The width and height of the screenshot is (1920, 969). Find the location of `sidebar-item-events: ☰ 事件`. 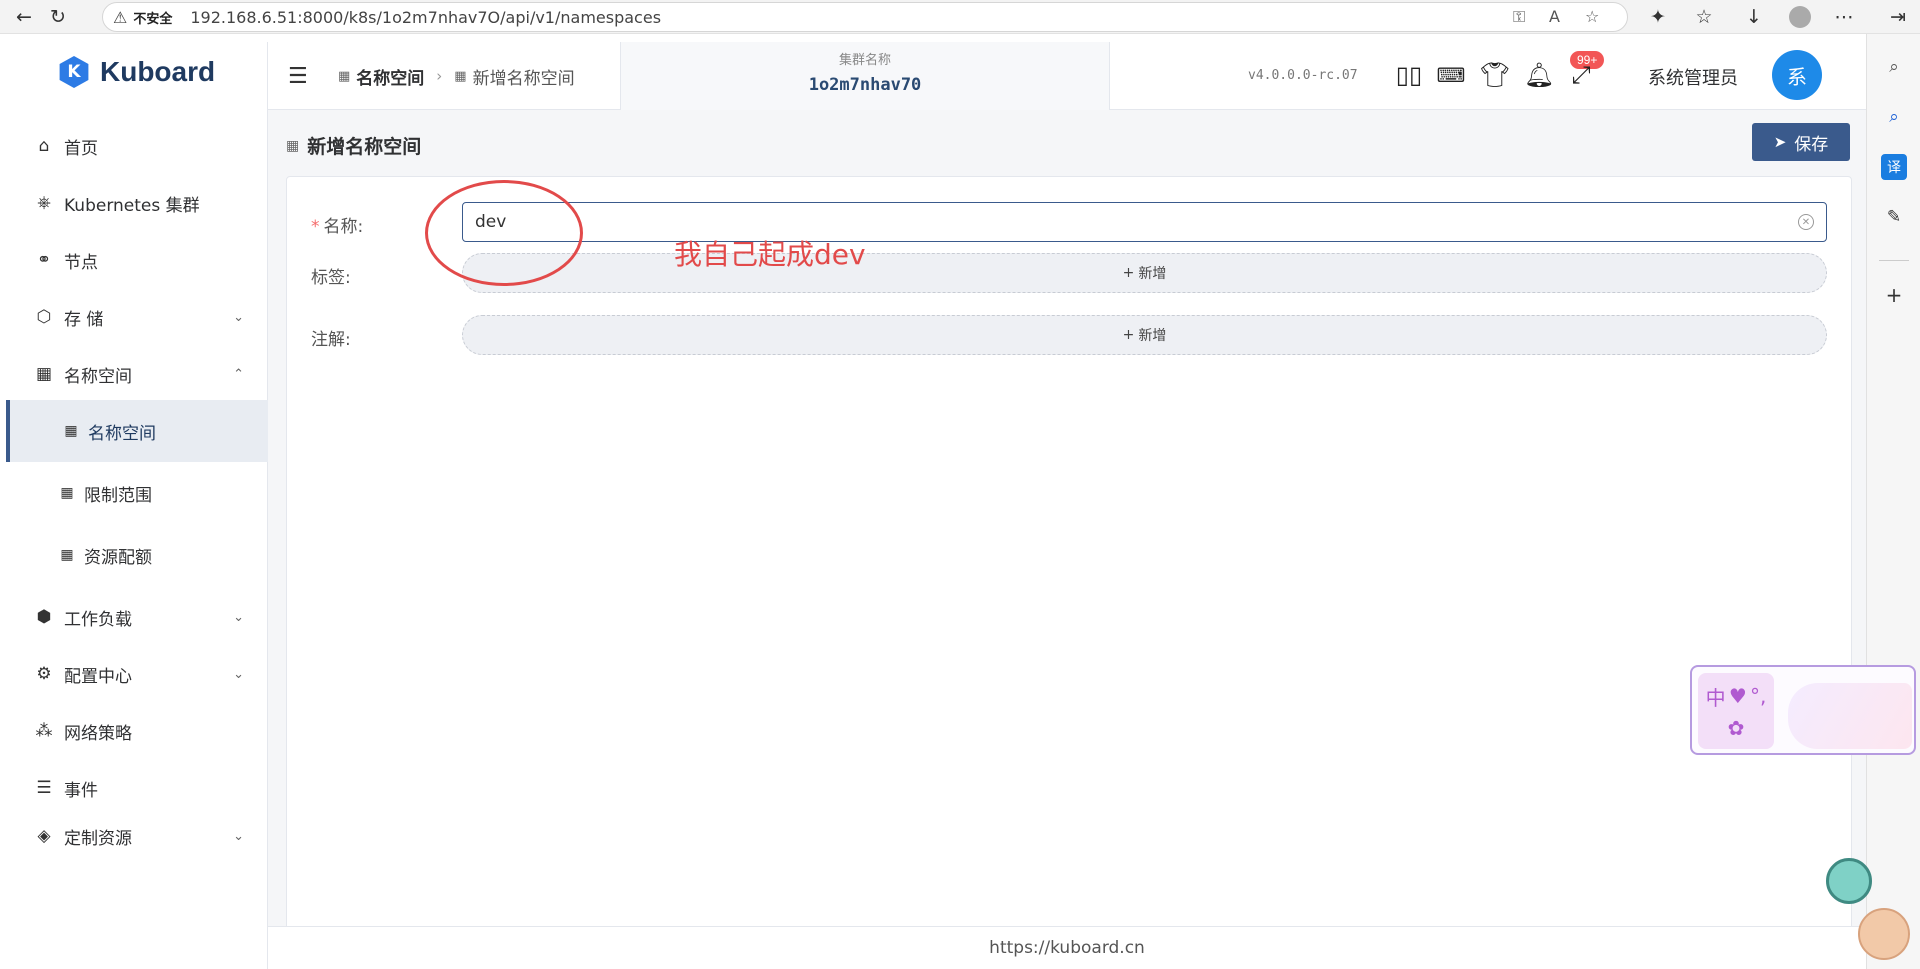

sidebar-item-events: ☰ 事件 is located at coordinates (137, 788).